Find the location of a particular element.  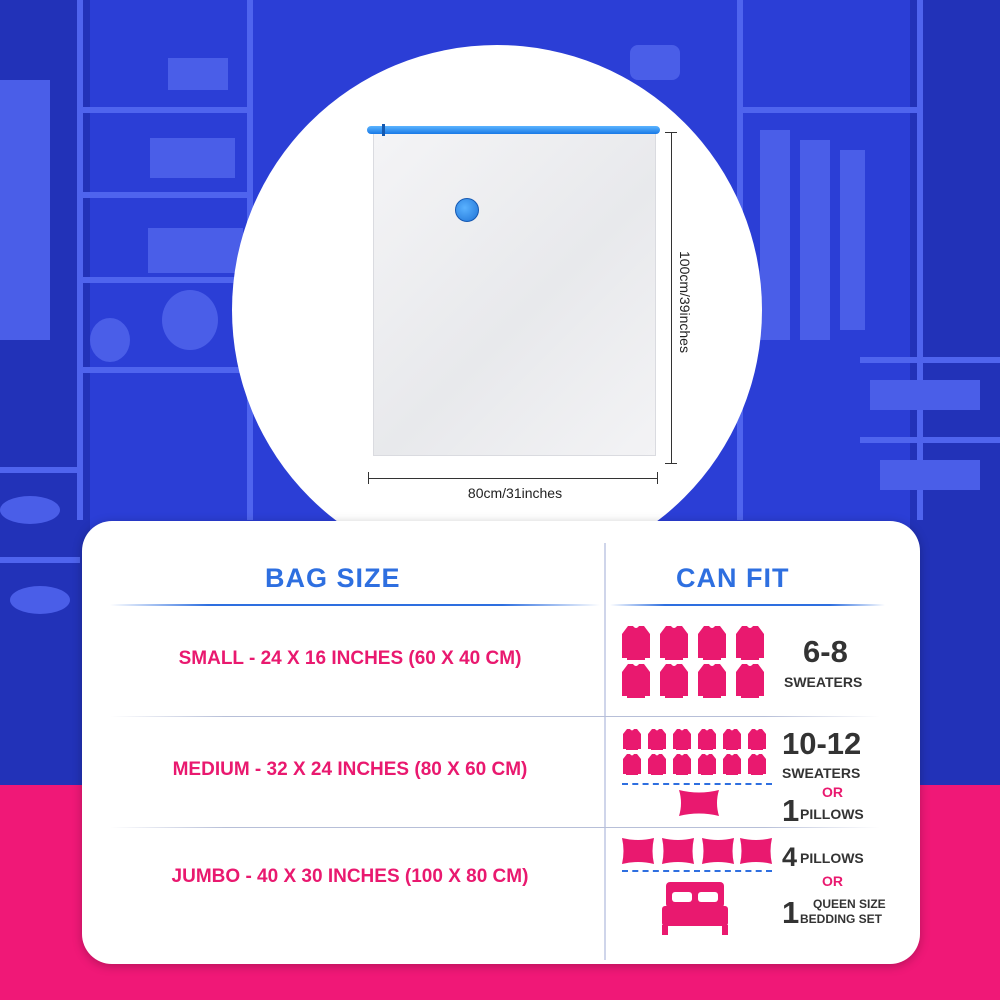

medium-size-label: MEDIUM - 32 X 24 INCHES (80 X 60 CM) is located at coordinates (350, 769).